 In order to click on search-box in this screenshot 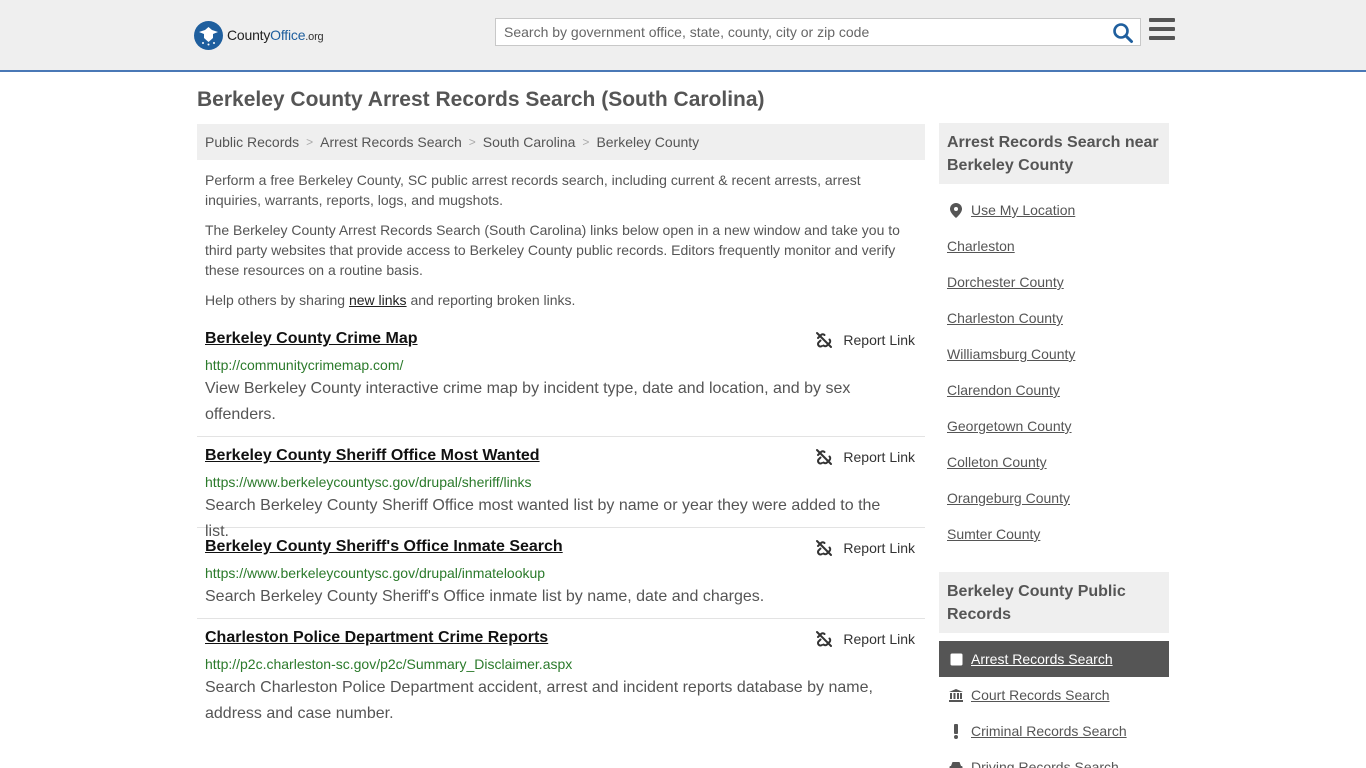, I will do `click(818, 32)`.